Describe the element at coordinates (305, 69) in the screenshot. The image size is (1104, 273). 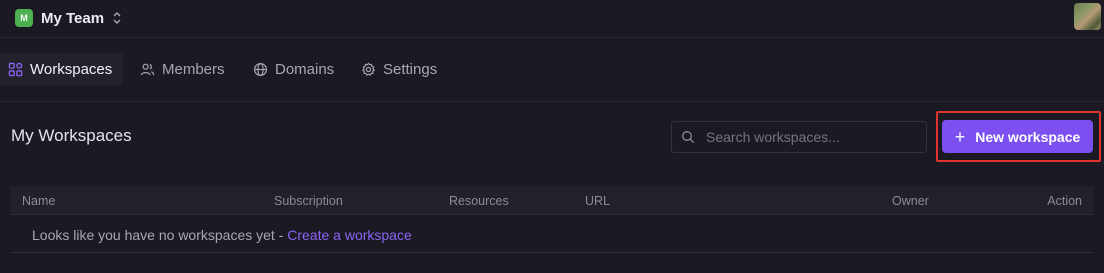
I see `tab-label: Domains` at that location.